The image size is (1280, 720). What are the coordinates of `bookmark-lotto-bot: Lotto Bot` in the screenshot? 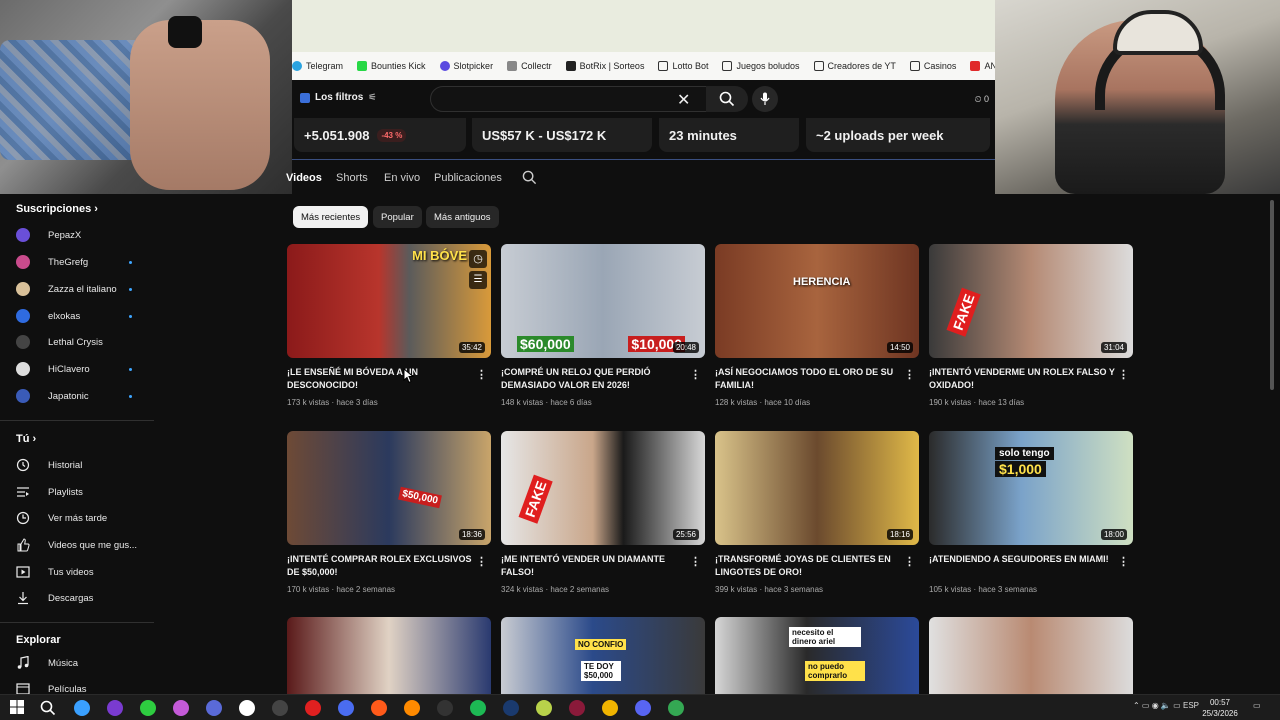 It's located at (683, 66).